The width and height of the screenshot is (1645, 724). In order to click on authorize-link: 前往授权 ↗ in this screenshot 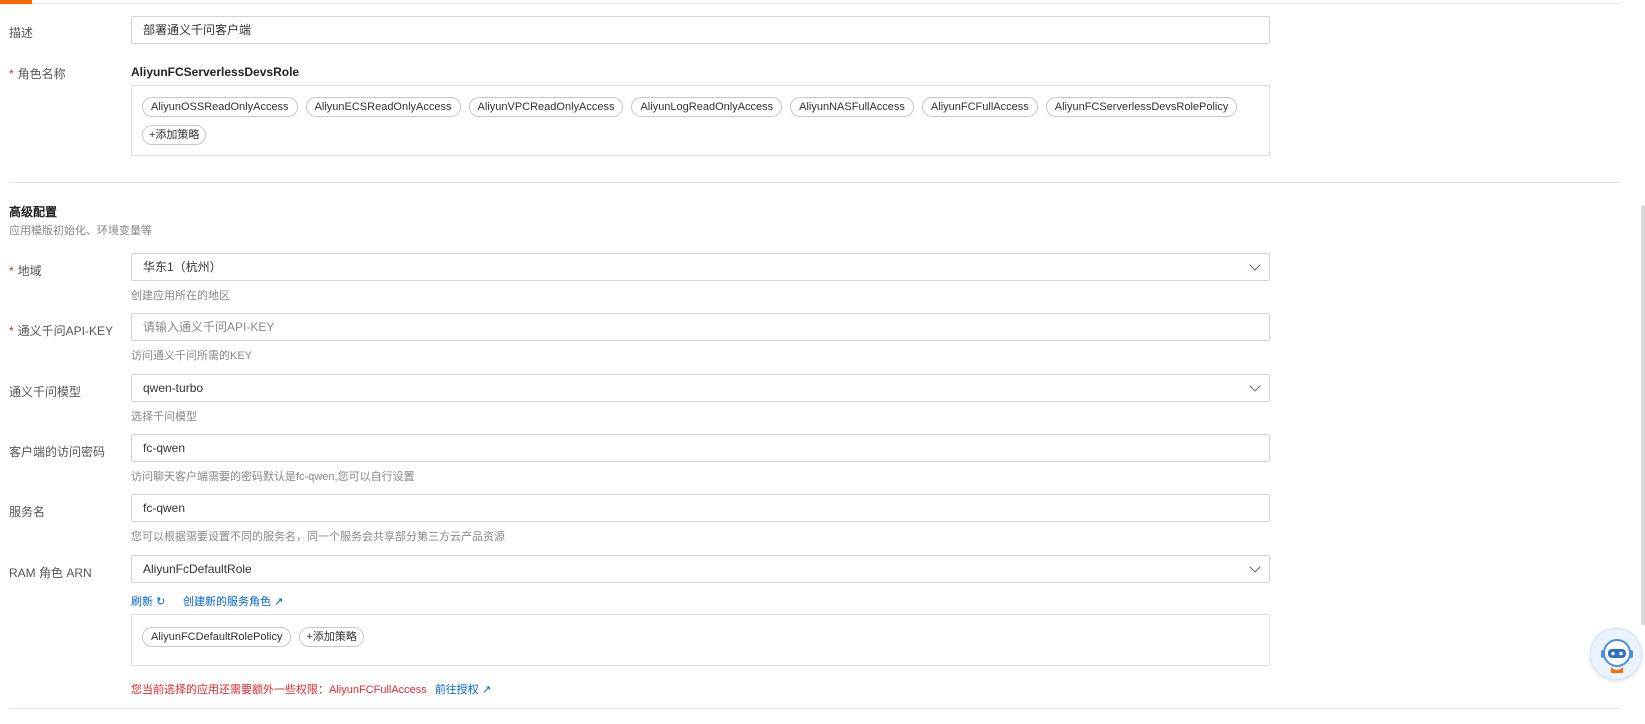, I will do `click(463, 690)`.